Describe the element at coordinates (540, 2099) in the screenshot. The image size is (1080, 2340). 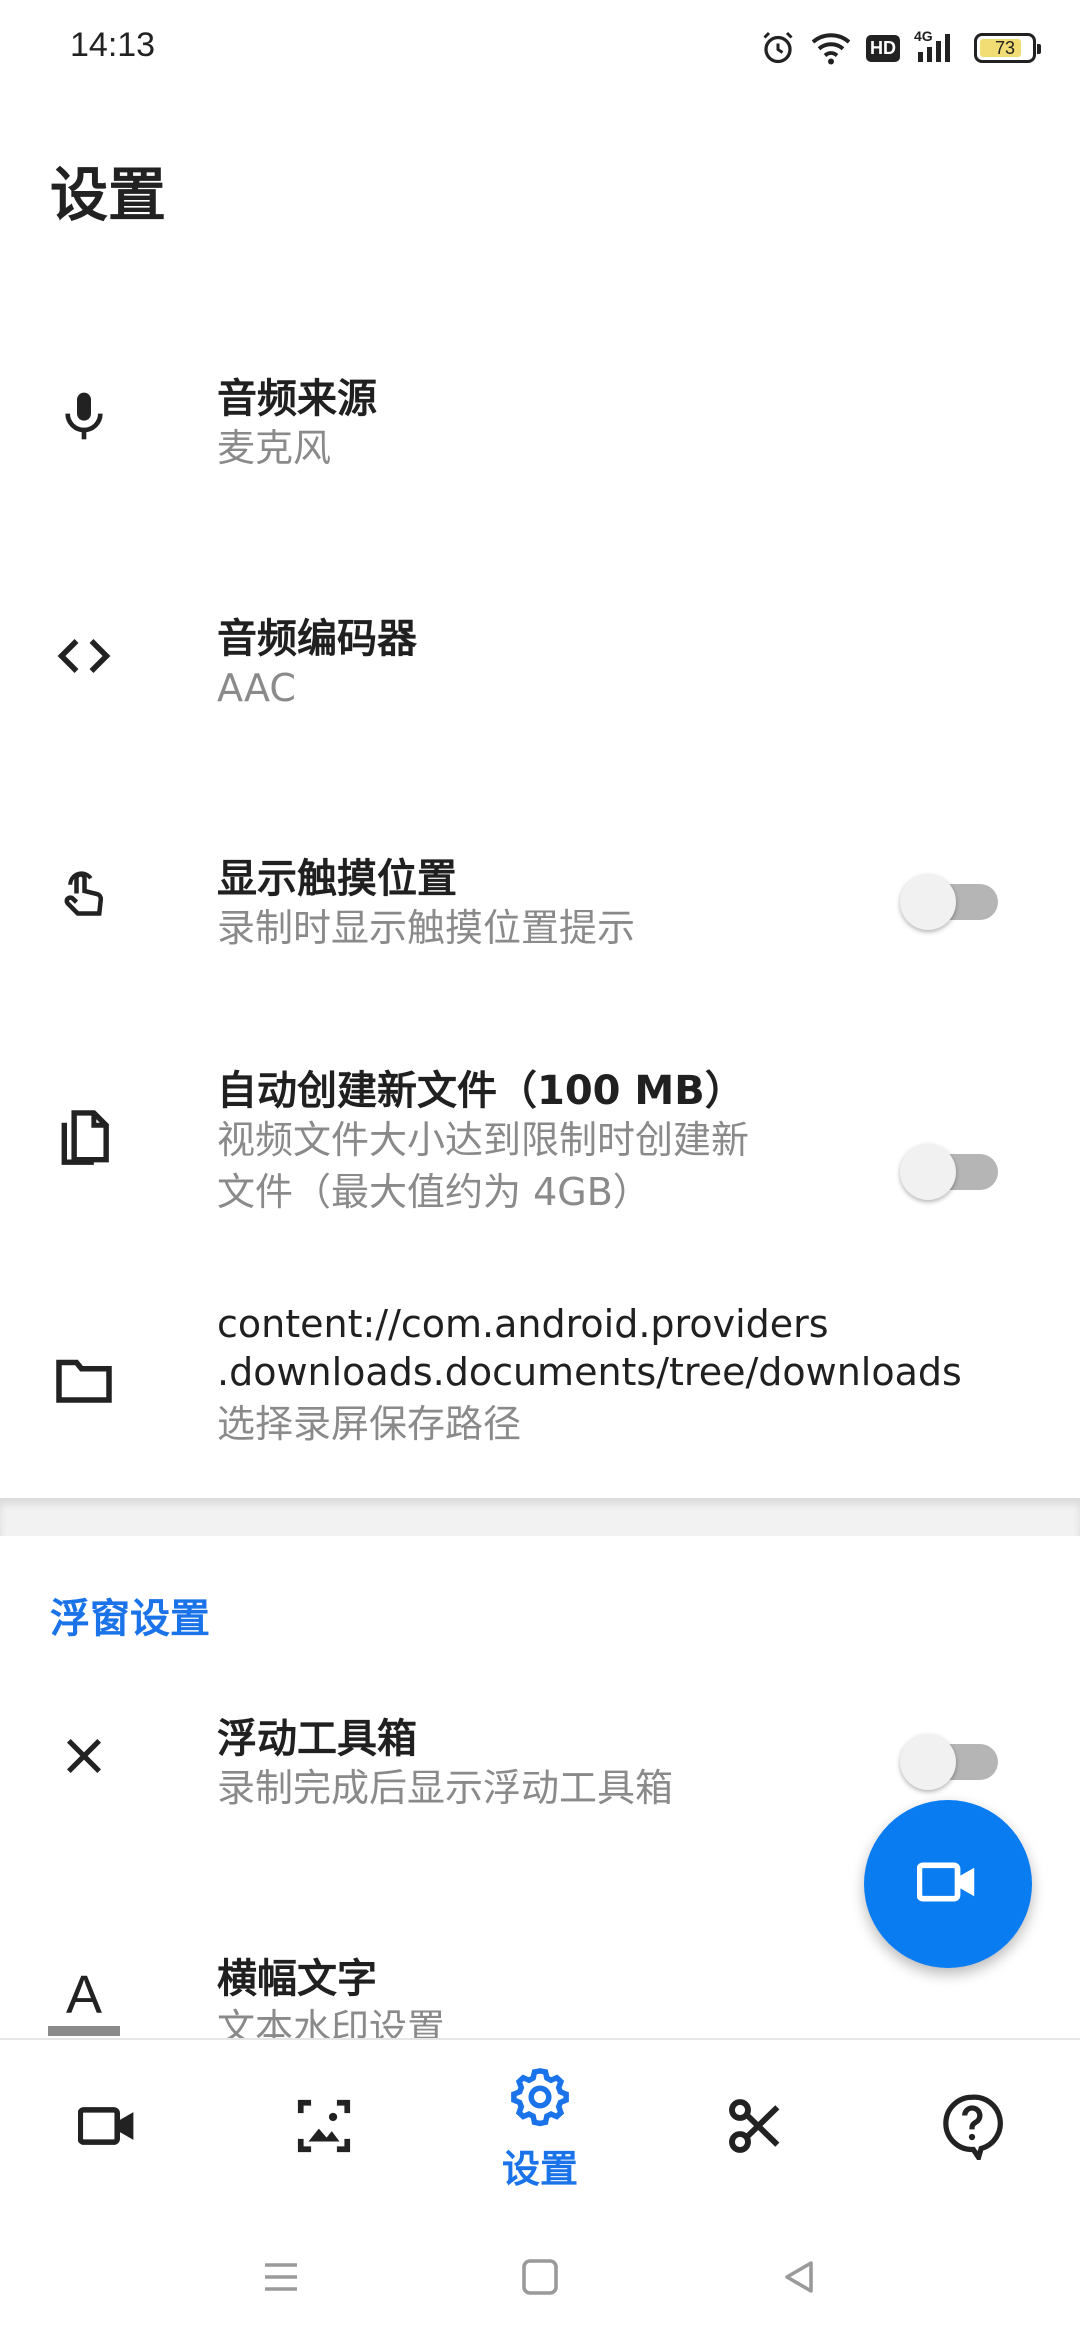
I see `settings-gear-icon` at that location.